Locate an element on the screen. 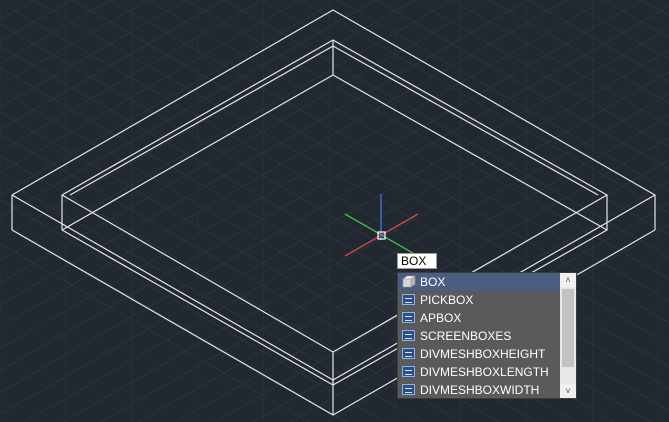 The width and height of the screenshot is (669, 422). dynamic-input-command: BOX is located at coordinates (417, 261).